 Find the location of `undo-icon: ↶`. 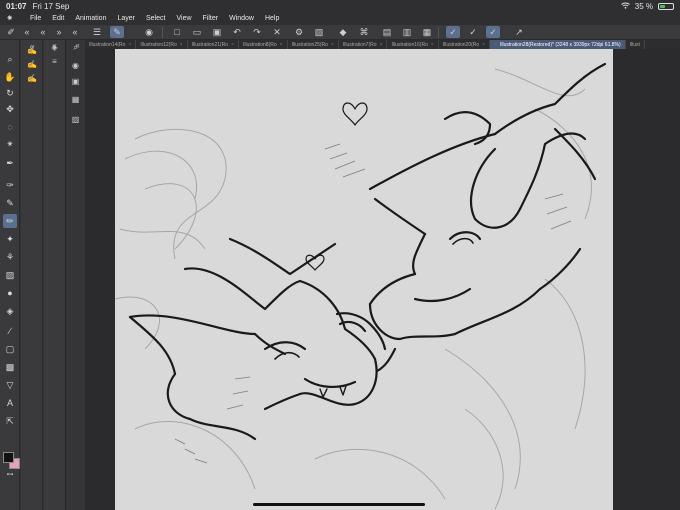

undo-icon: ↶ is located at coordinates (237, 32).